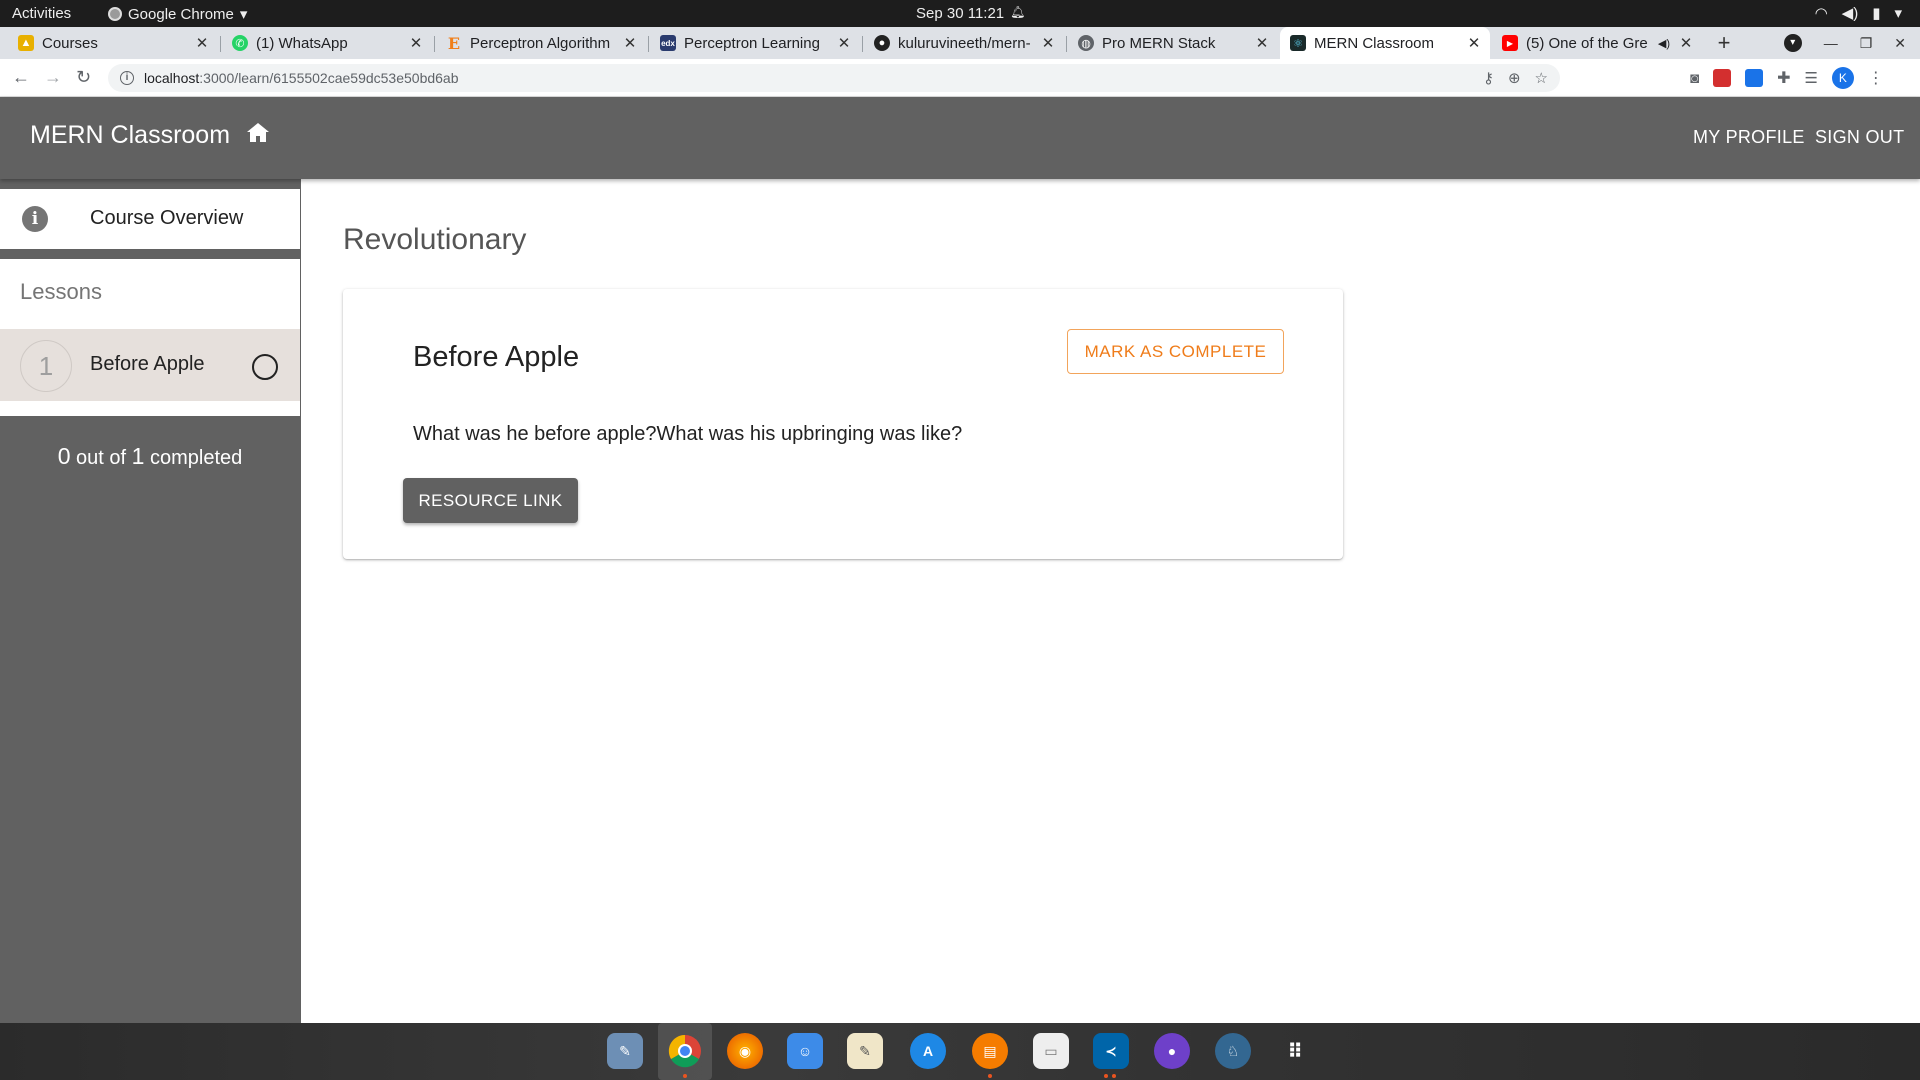 The height and width of the screenshot is (1080, 1920). Describe the element at coordinates (302, 43) in the screenshot. I see `tab-label: (1) WhatsApp` at that location.